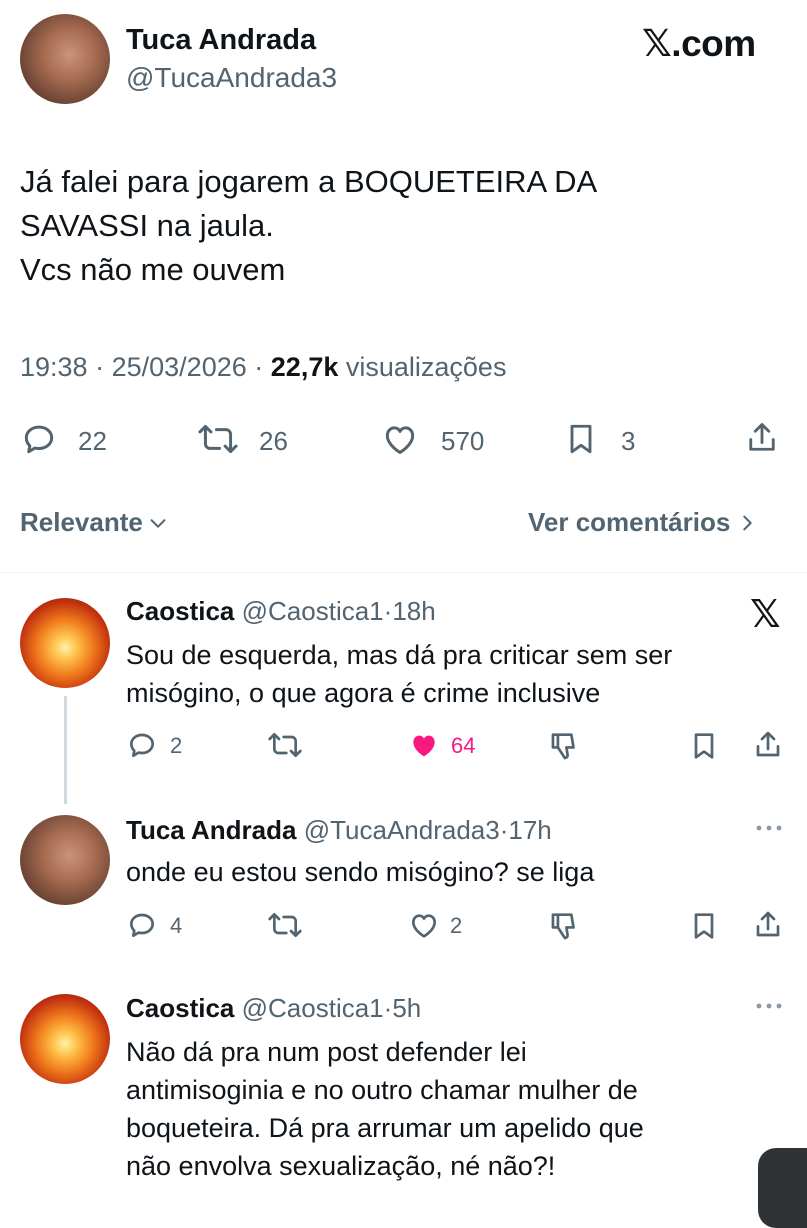 This screenshot has width=807, height=1228. What do you see at coordinates (256, 440) in the screenshot?
I see `retweet-button: 26` at bounding box center [256, 440].